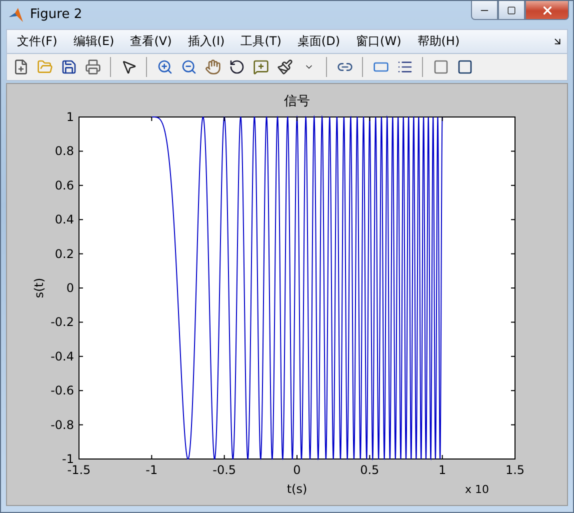 The image size is (574, 513). What do you see at coordinates (64, 253) in the screenshot?
I see `y-tick-label: 0.2` at bounding box center [64, 253].